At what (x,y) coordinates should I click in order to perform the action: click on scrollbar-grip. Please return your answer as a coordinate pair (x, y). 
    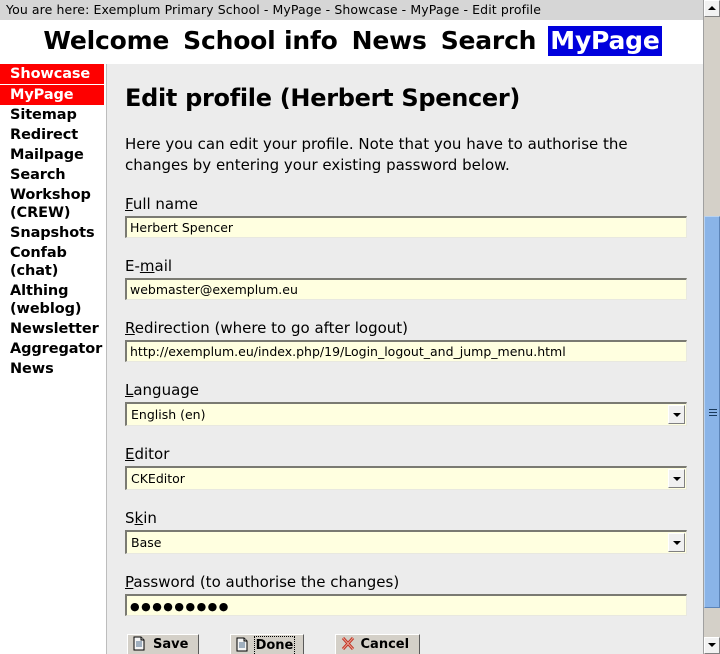
    Looking at the image, I should click on (713, 412).